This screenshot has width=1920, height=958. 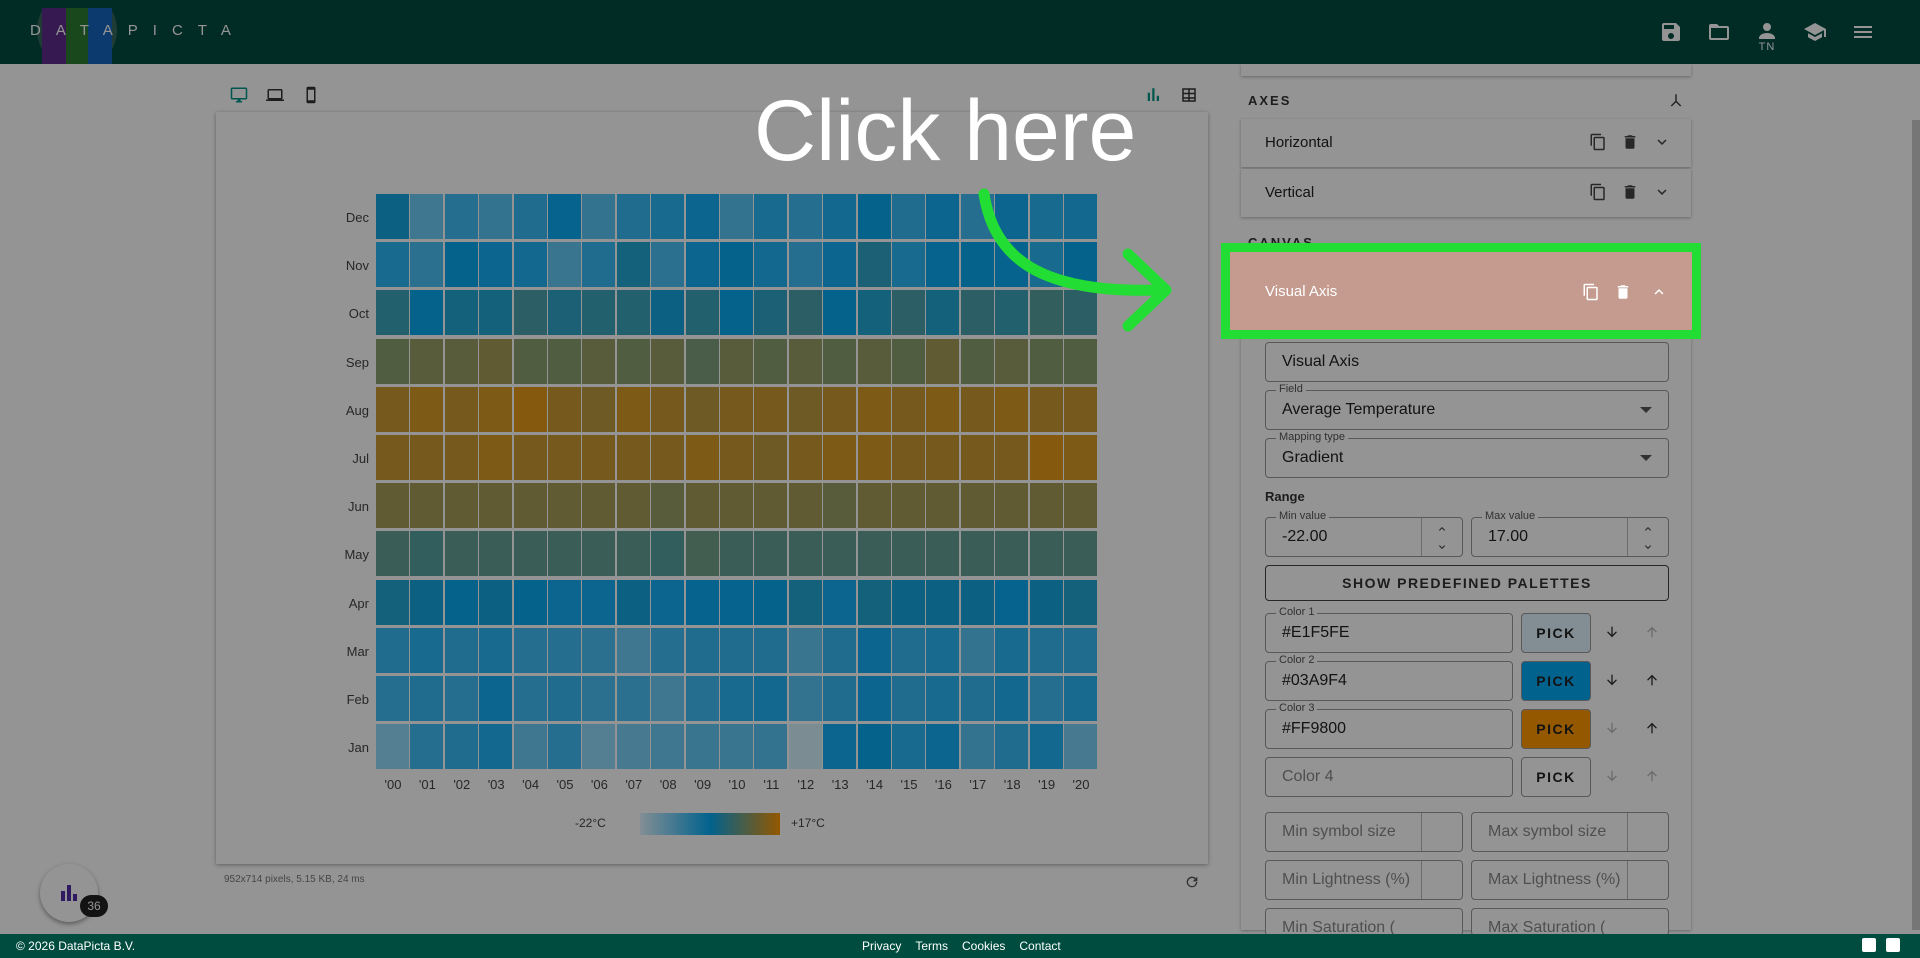 I want to click on color-2-input: Color 2 #03A9F4, so click(x=1389, y=677).